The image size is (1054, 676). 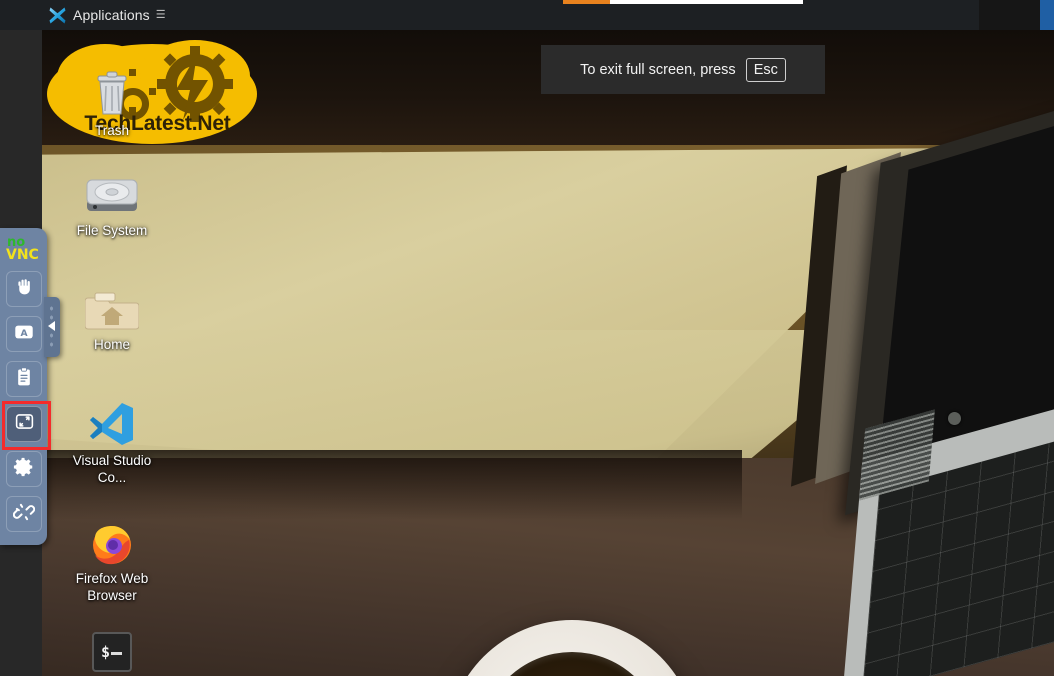 I want to click on desktop-icon-trash: Trash, so click(x=112, y=104).